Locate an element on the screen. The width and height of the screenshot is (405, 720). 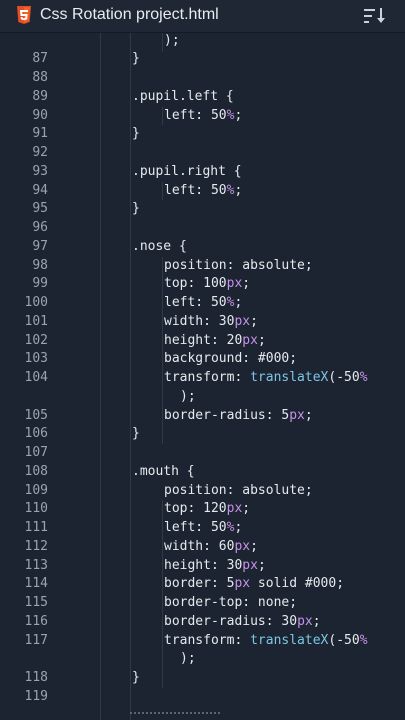
code-line: 102 height: 20px; is located at coordinates (202, 341).